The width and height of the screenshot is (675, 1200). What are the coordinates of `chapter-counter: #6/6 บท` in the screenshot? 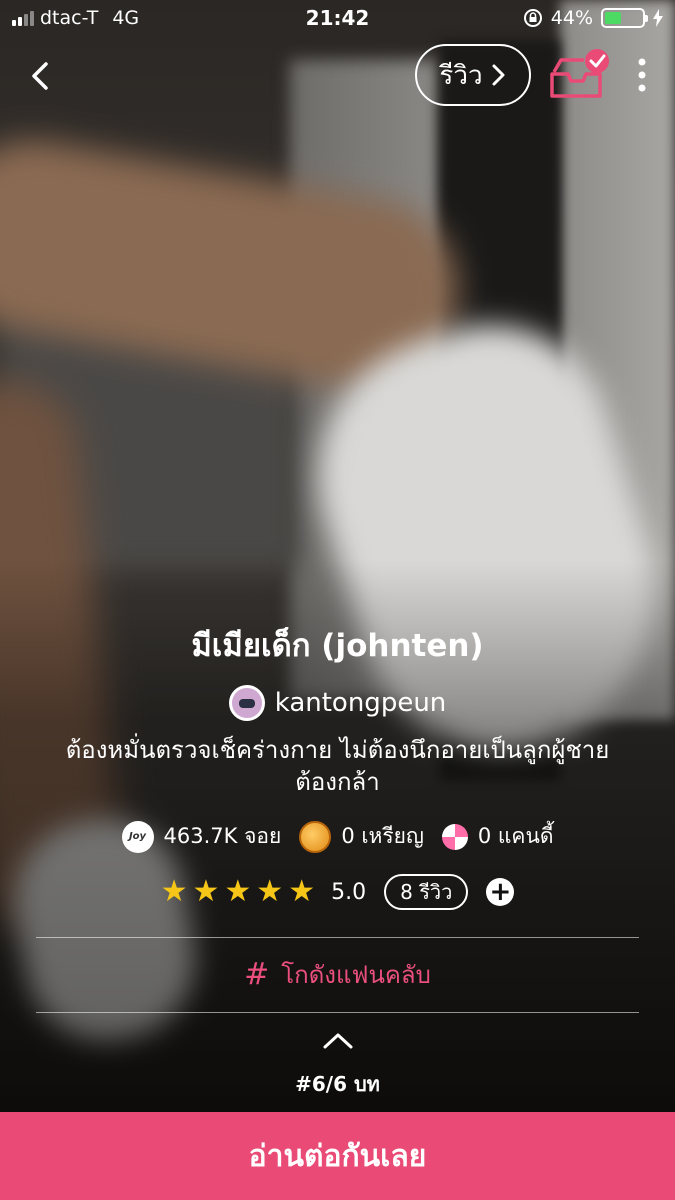 It's located at (337, 1084).